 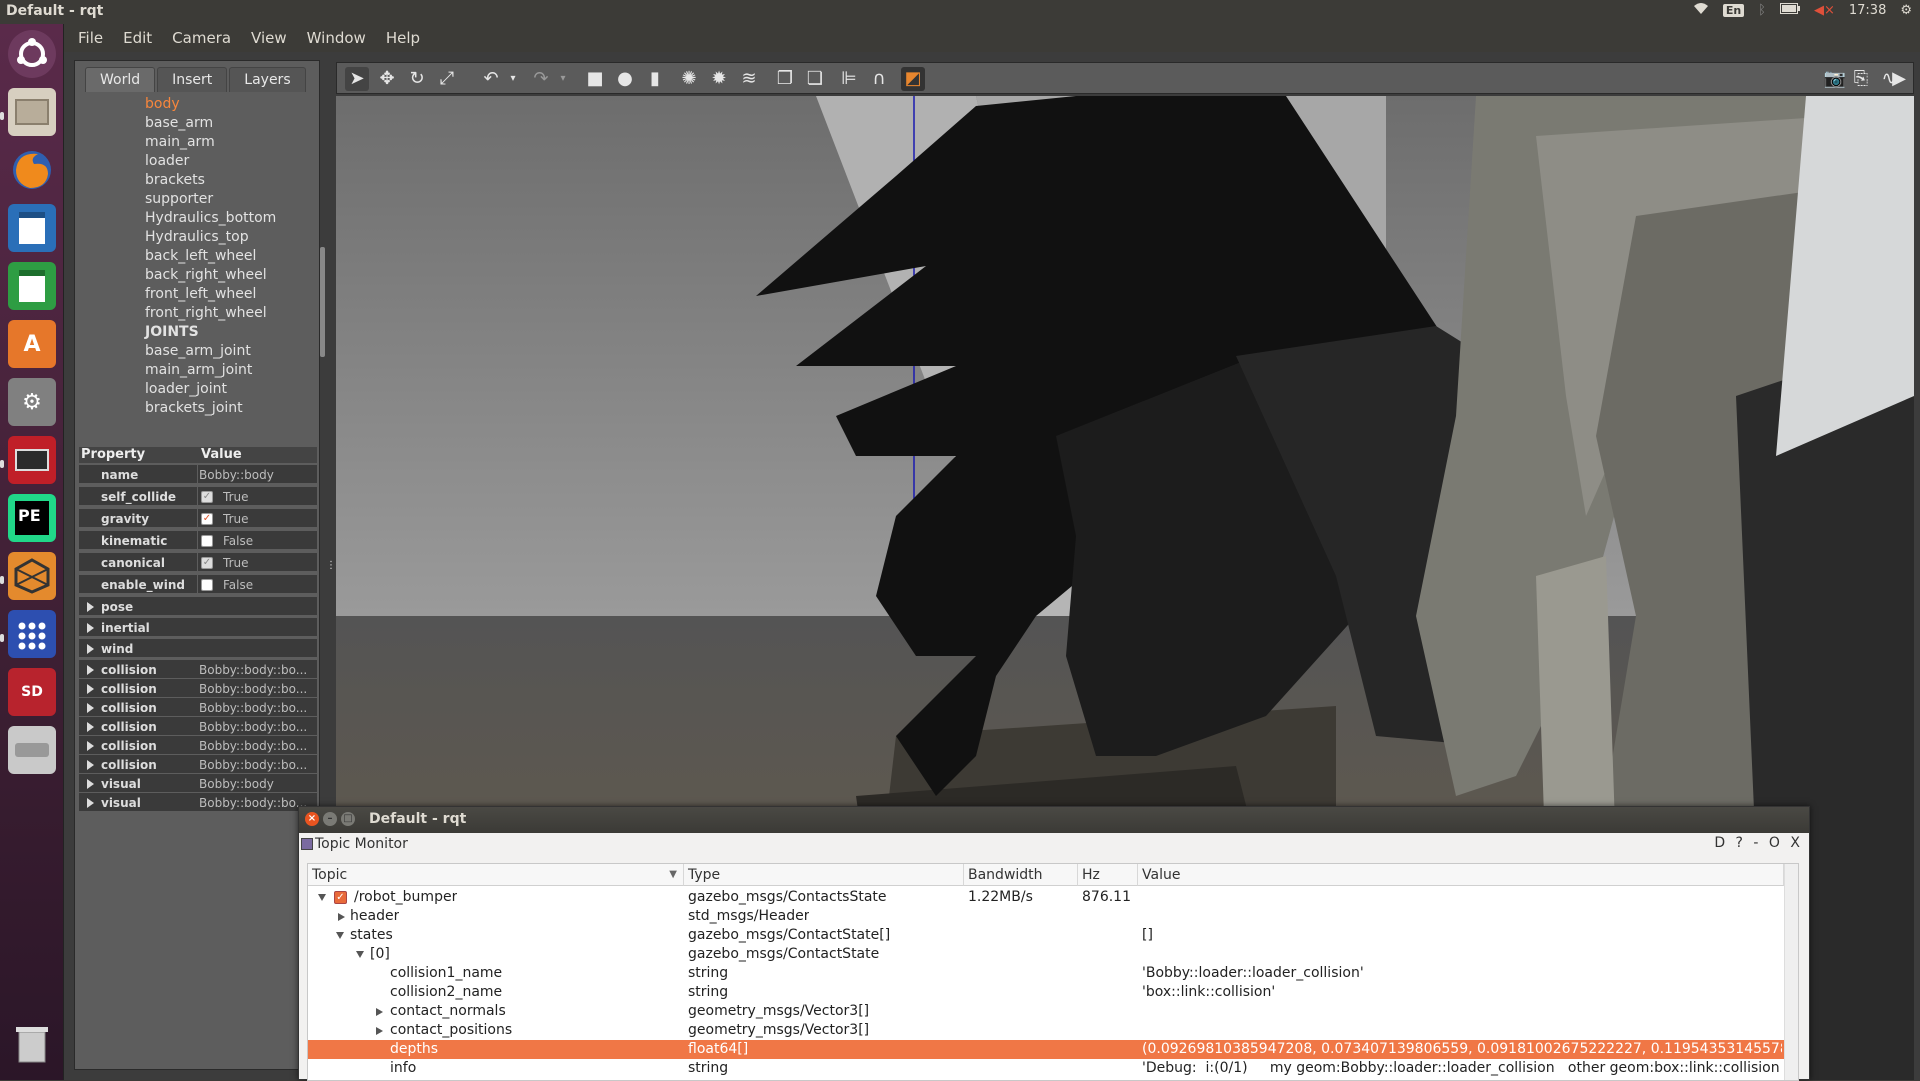 I want to click on calc-icon, so click(x=32, y=286).